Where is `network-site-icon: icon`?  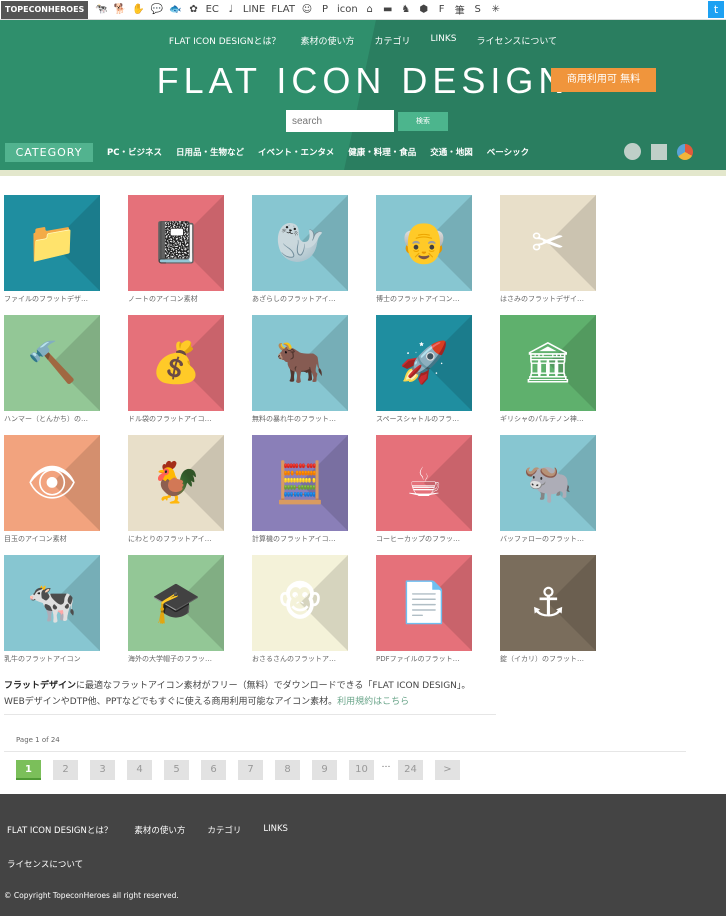
network-site-icon: icon is located at coordinates (347, 9).